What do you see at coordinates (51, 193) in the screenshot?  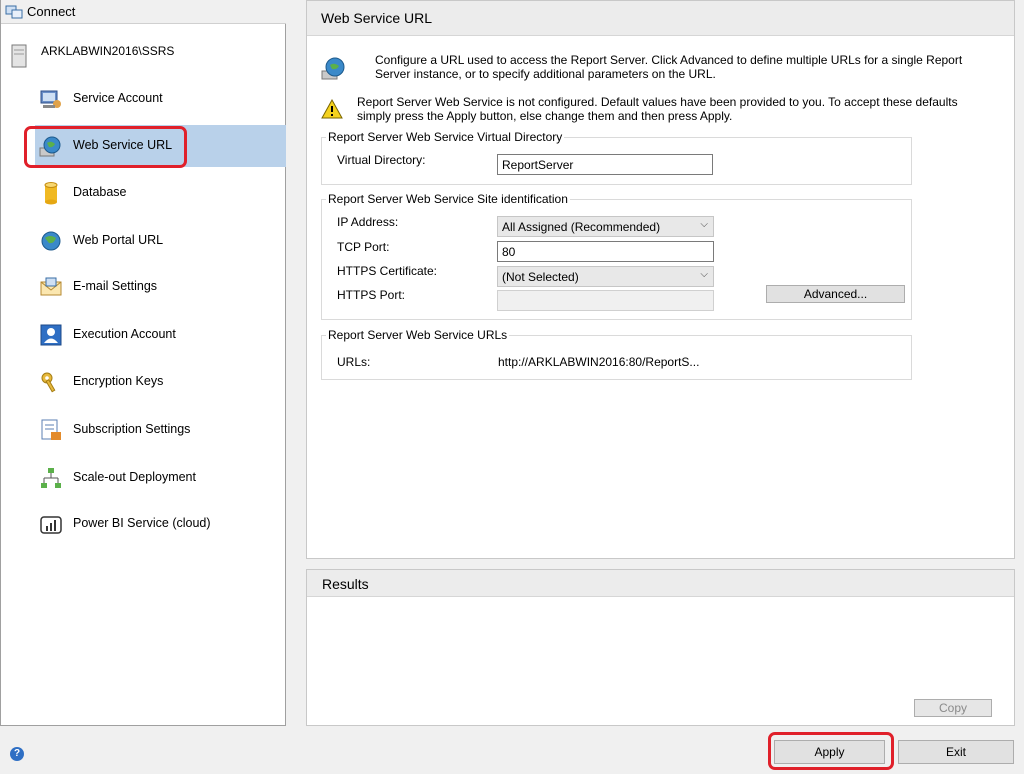 I see `database-icon` at bounding box center [51, 193].